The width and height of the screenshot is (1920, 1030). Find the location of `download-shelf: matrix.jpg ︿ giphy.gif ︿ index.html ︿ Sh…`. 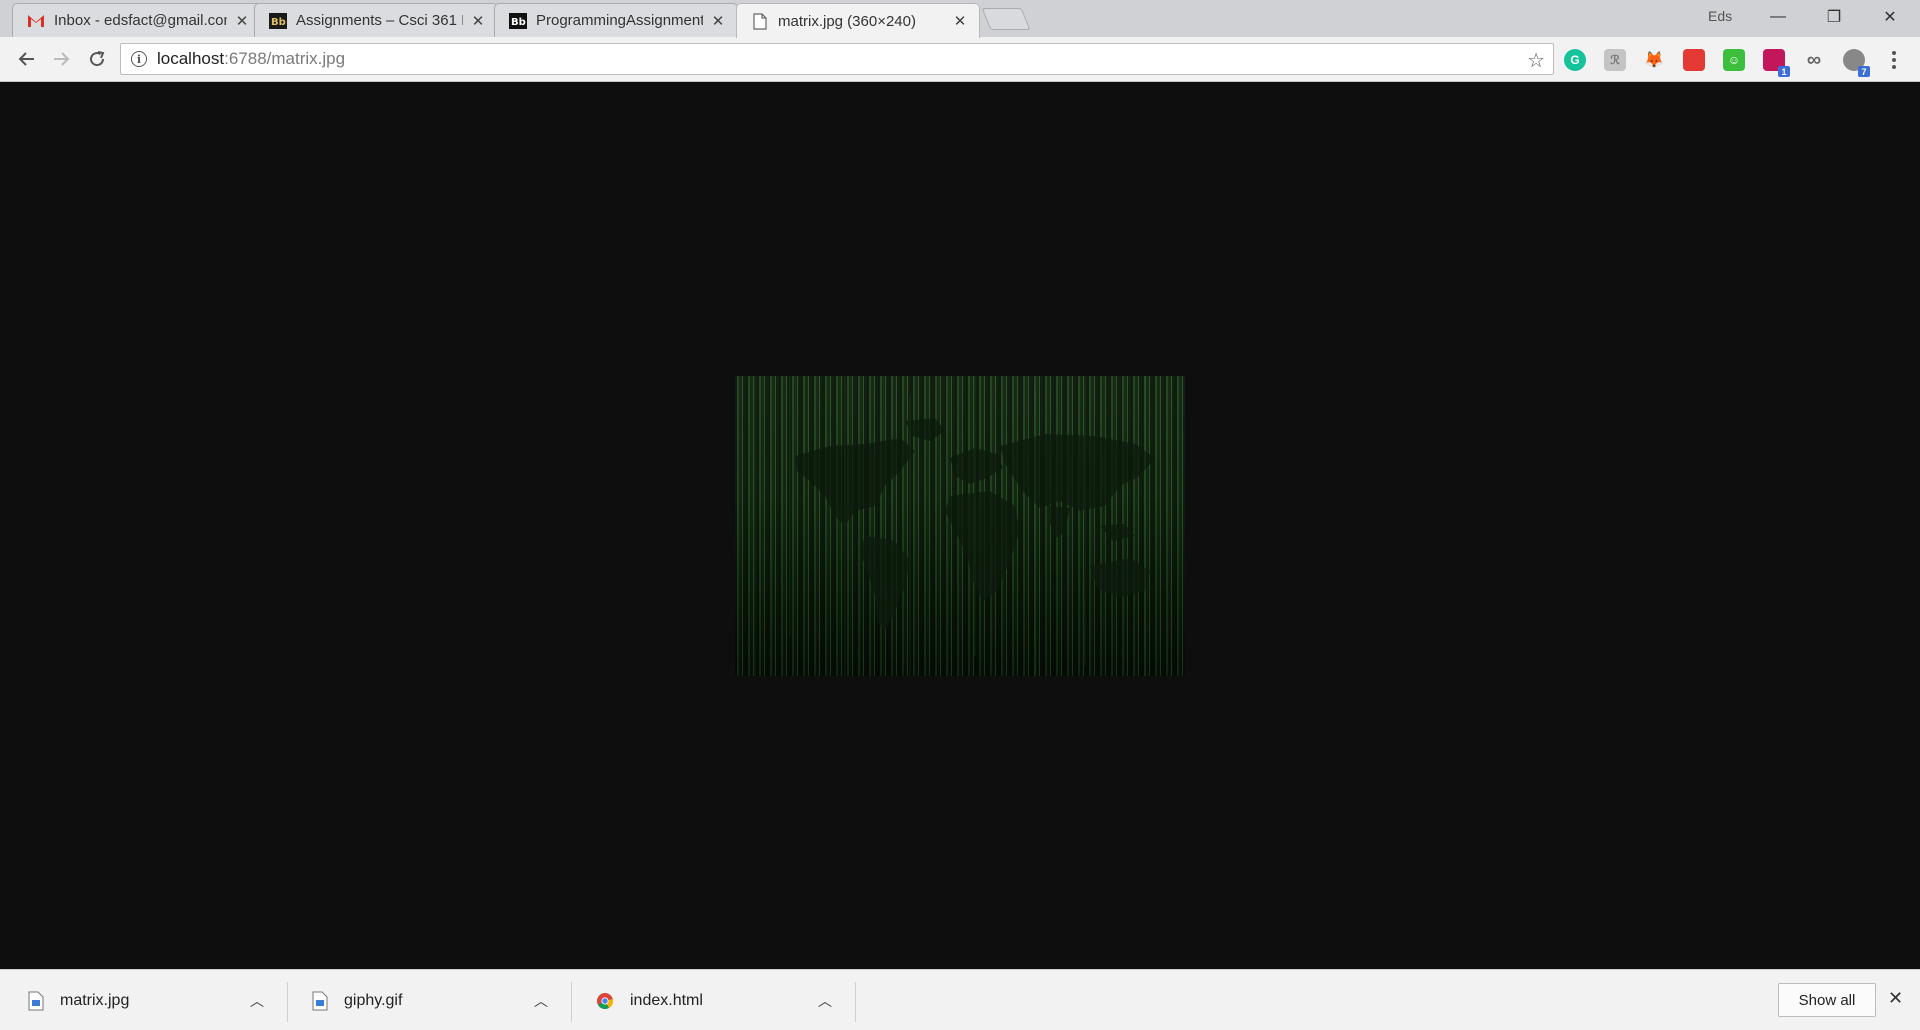

download-shelf: matrix.jpg ︿ giphy.gif ︿ index.html ︿ Sh… is located at coordinates (960, 999).